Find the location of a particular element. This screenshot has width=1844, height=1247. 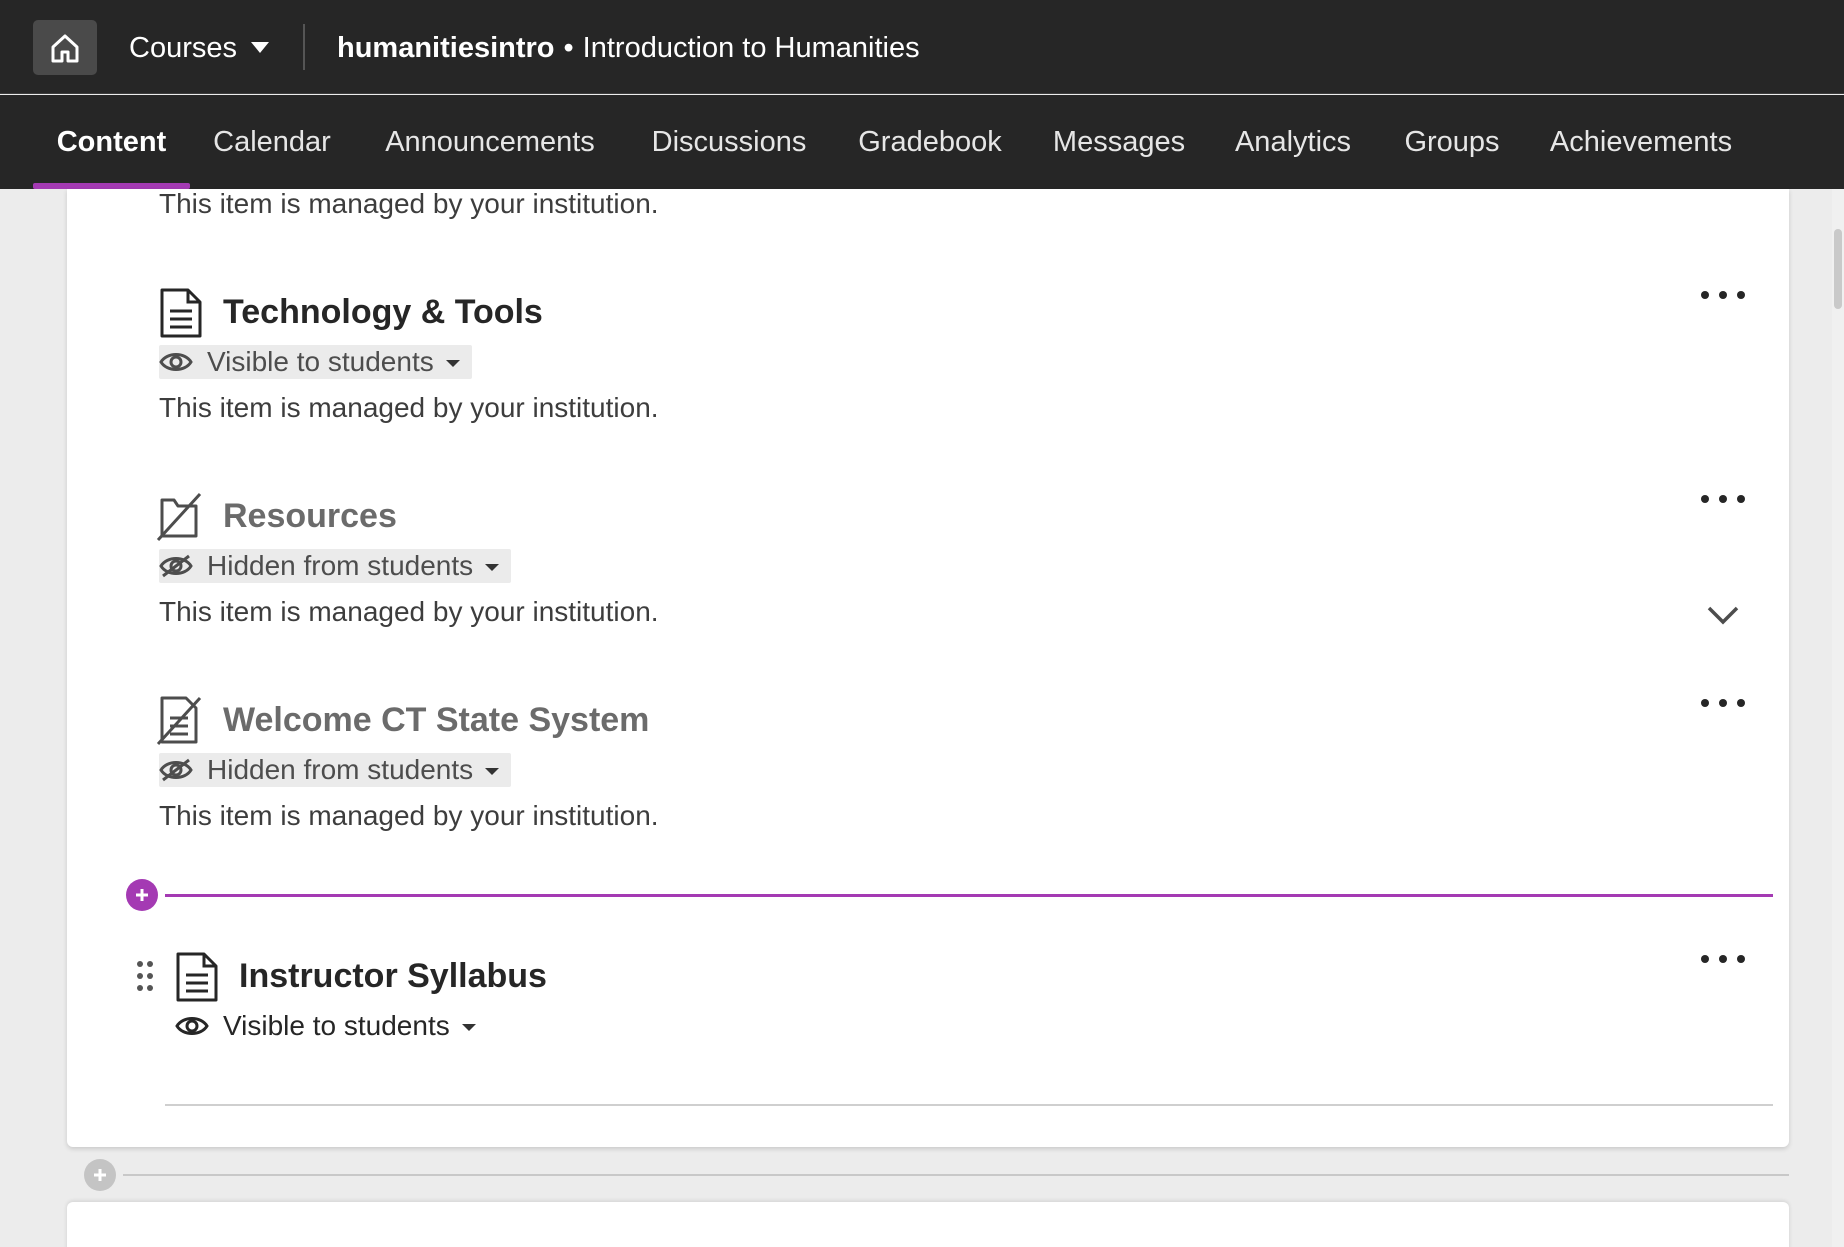

courses-menu: Courses is located at coordinates (199, 48).